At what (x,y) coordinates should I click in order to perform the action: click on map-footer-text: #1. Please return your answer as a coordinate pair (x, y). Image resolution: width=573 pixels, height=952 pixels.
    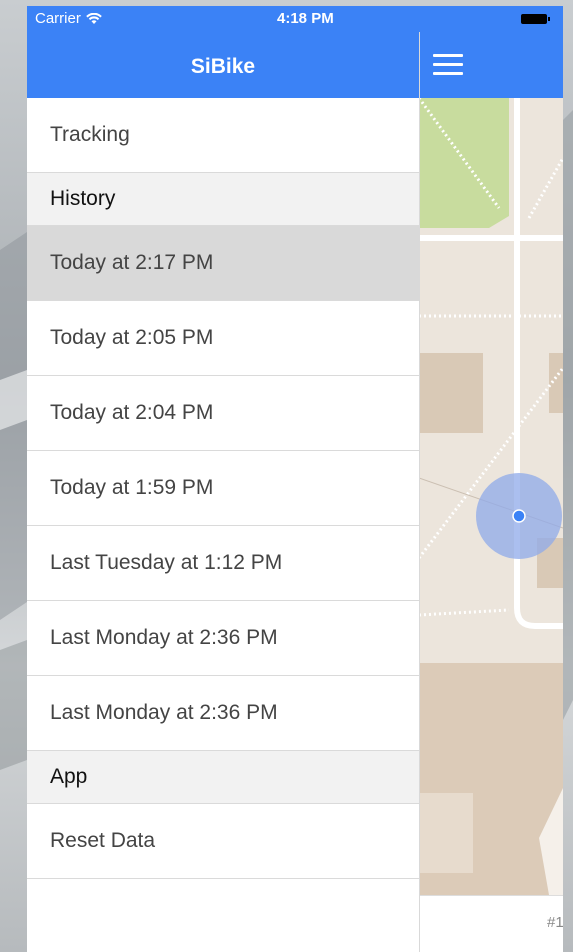
    Looking at the image, I should click on (555, 922).